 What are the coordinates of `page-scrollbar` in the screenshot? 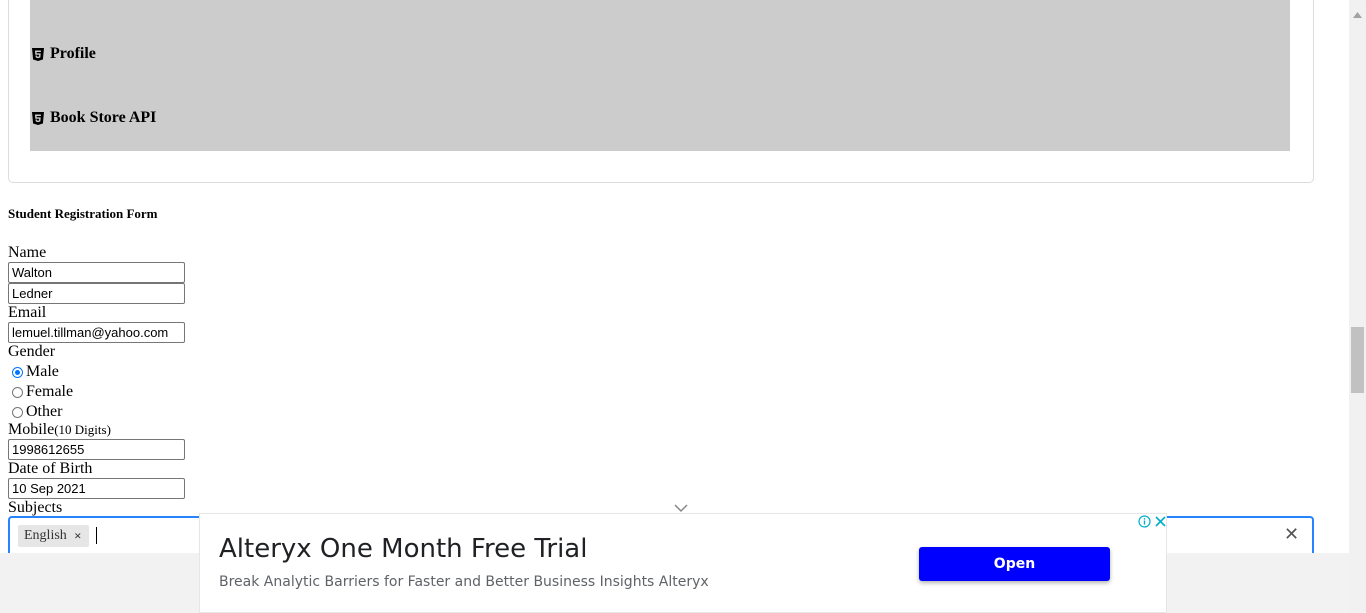 It's located at (1357, 306).